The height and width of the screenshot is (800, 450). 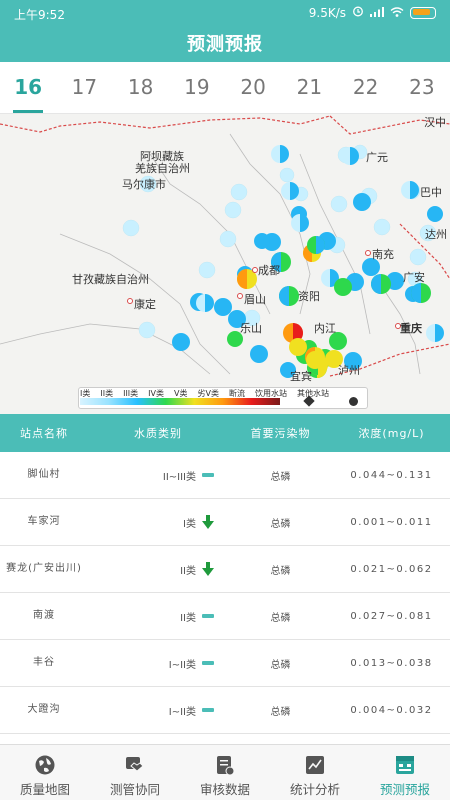 I want to click on map-label-meishan: 眉山, so click(x=255, y=299).